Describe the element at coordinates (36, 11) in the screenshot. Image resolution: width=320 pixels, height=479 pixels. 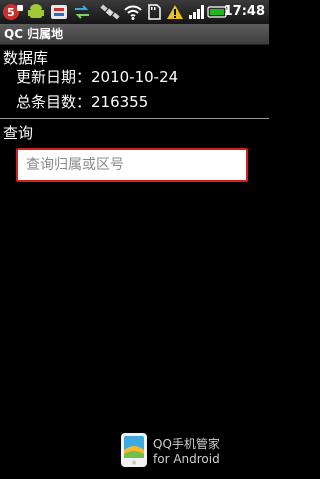
I see `android-icon` at that location.